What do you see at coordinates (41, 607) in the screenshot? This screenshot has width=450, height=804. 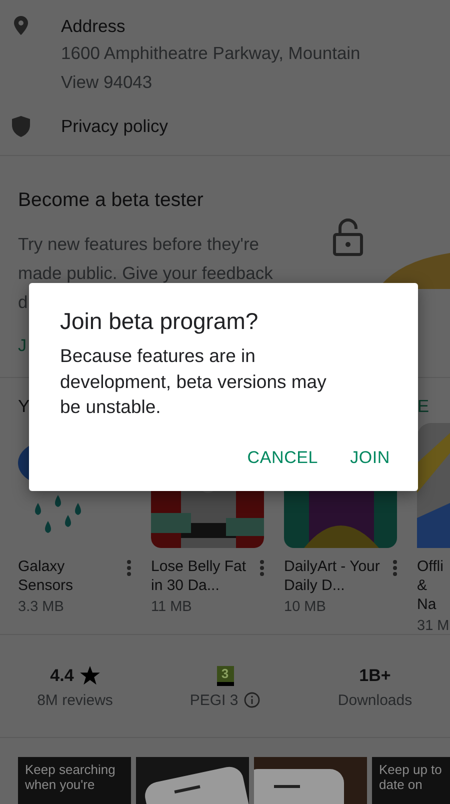 I see `app-size: 3.3 MB` at bounding box center [41, 607].